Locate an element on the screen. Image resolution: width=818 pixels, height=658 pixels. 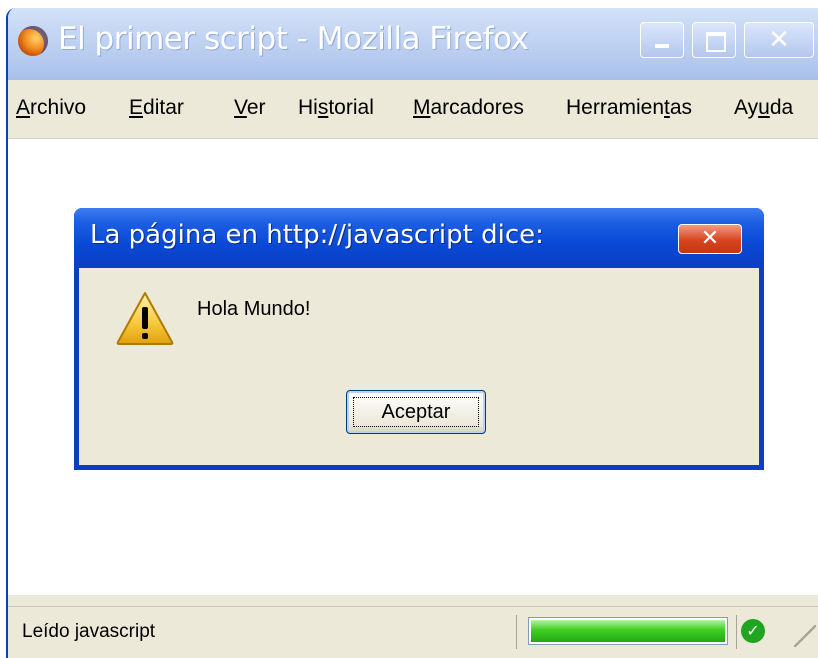
close-button: ✕ is located at coordinates (779, 40).